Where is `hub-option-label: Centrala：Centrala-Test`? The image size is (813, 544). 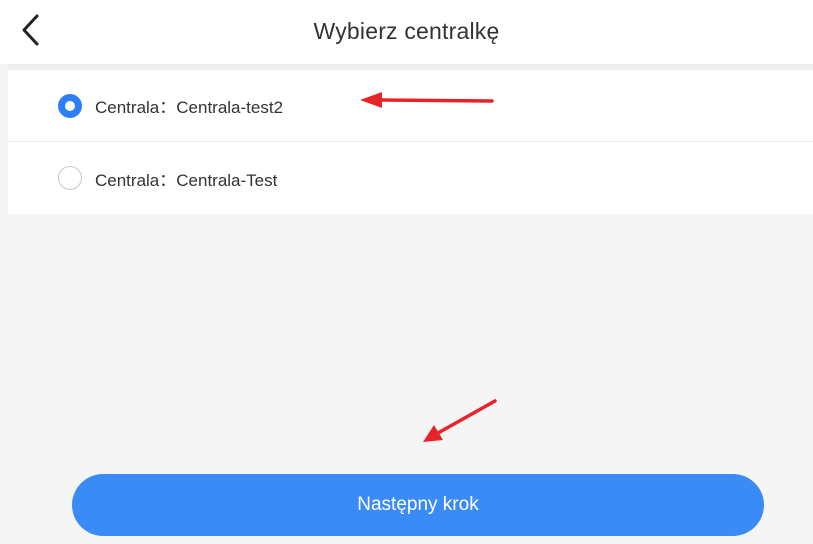
hub-option-label: Centrala：Centrala-Test is located at coordinates (186, 180).